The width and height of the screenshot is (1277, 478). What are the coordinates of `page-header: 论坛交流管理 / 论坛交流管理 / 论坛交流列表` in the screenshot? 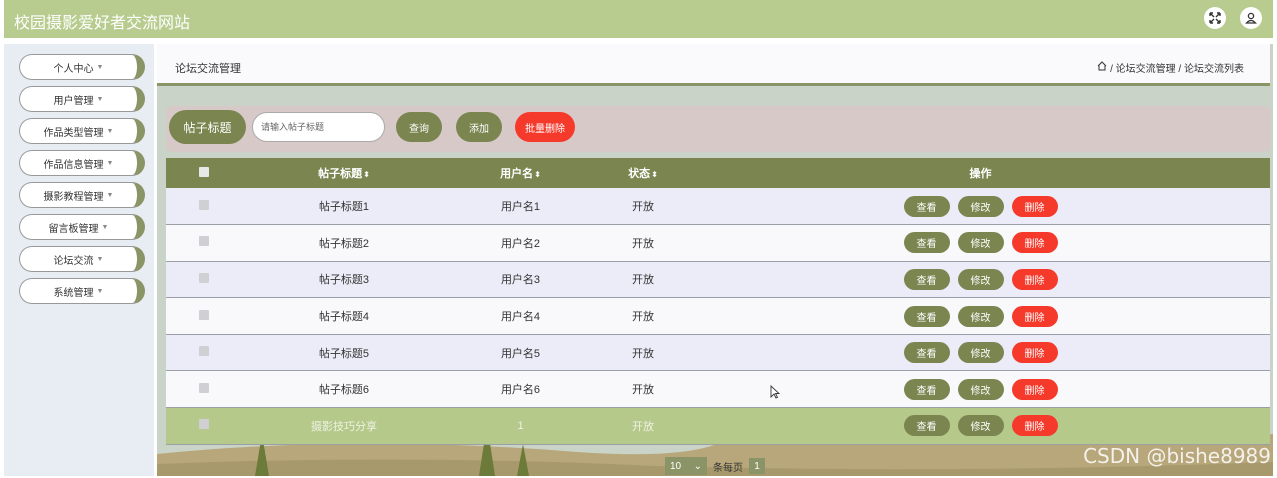 It's located at (713, 65).